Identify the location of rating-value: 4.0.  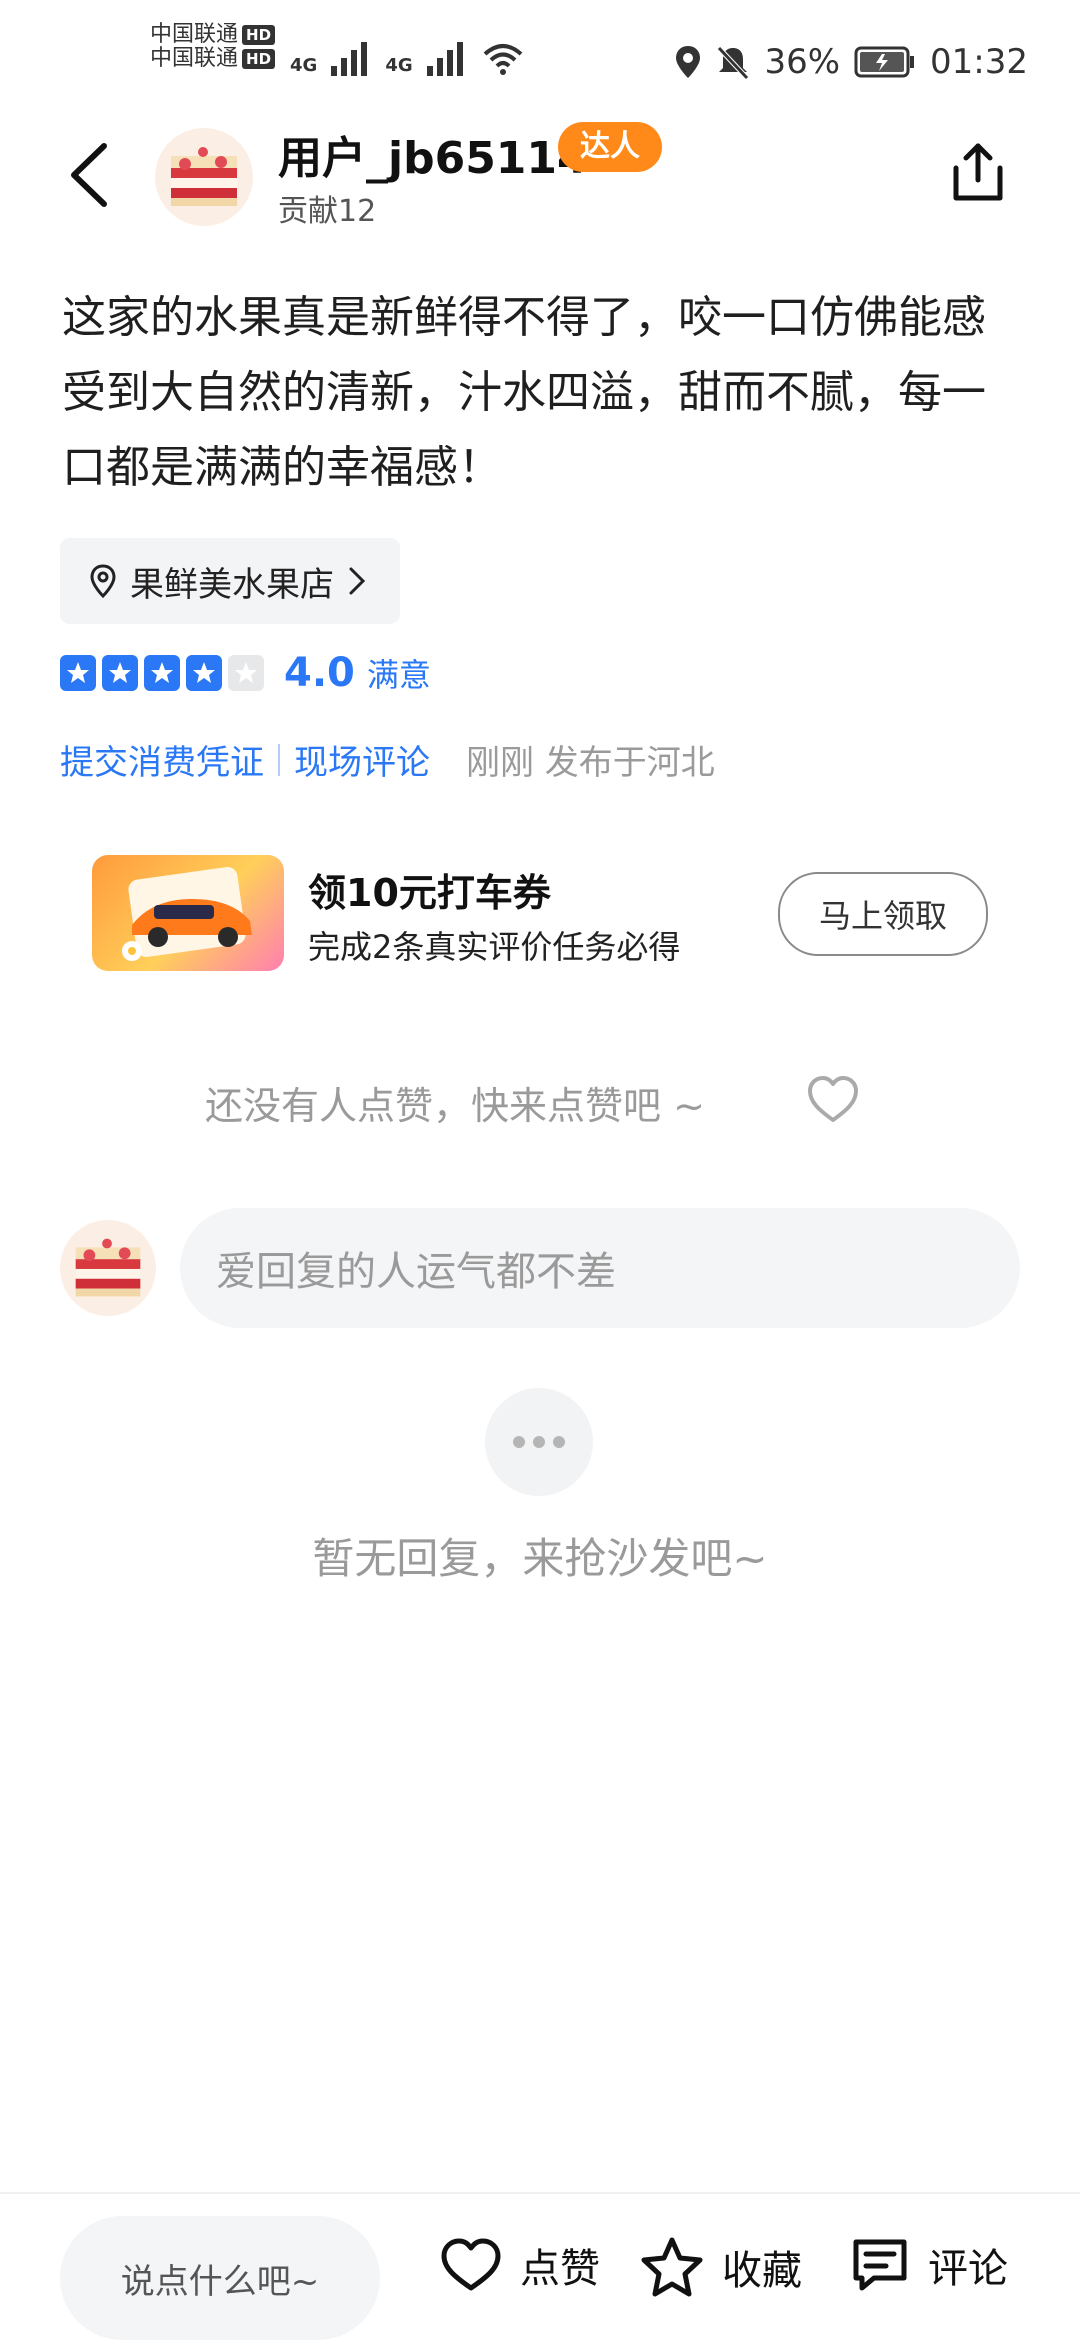
(319, 673).